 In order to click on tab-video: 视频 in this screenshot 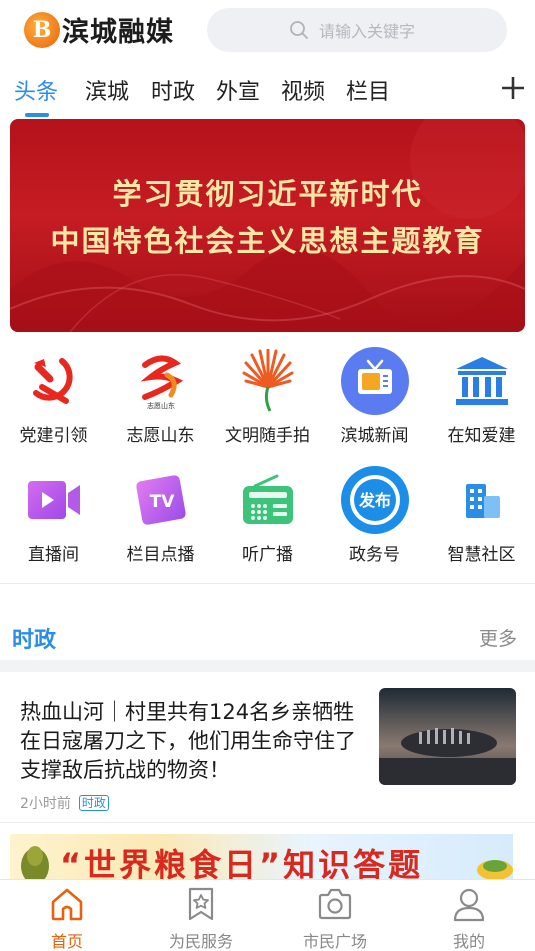, I will do `click(303, 90)`.